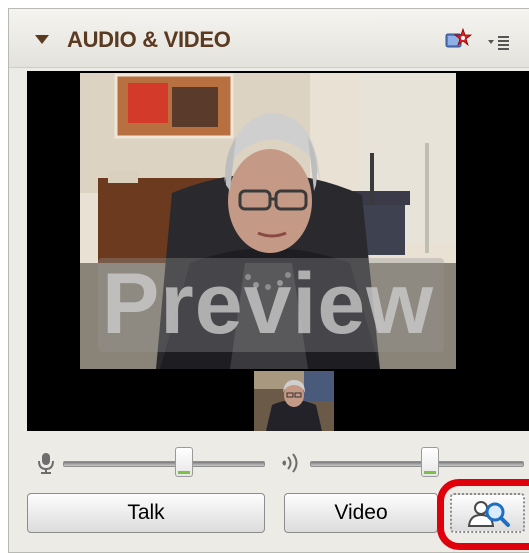  What do you see at coordinates (149, 39) in the screenshot?
I see `panel-title: AUDIO & VIDEO` at bounding box center [149, 39].